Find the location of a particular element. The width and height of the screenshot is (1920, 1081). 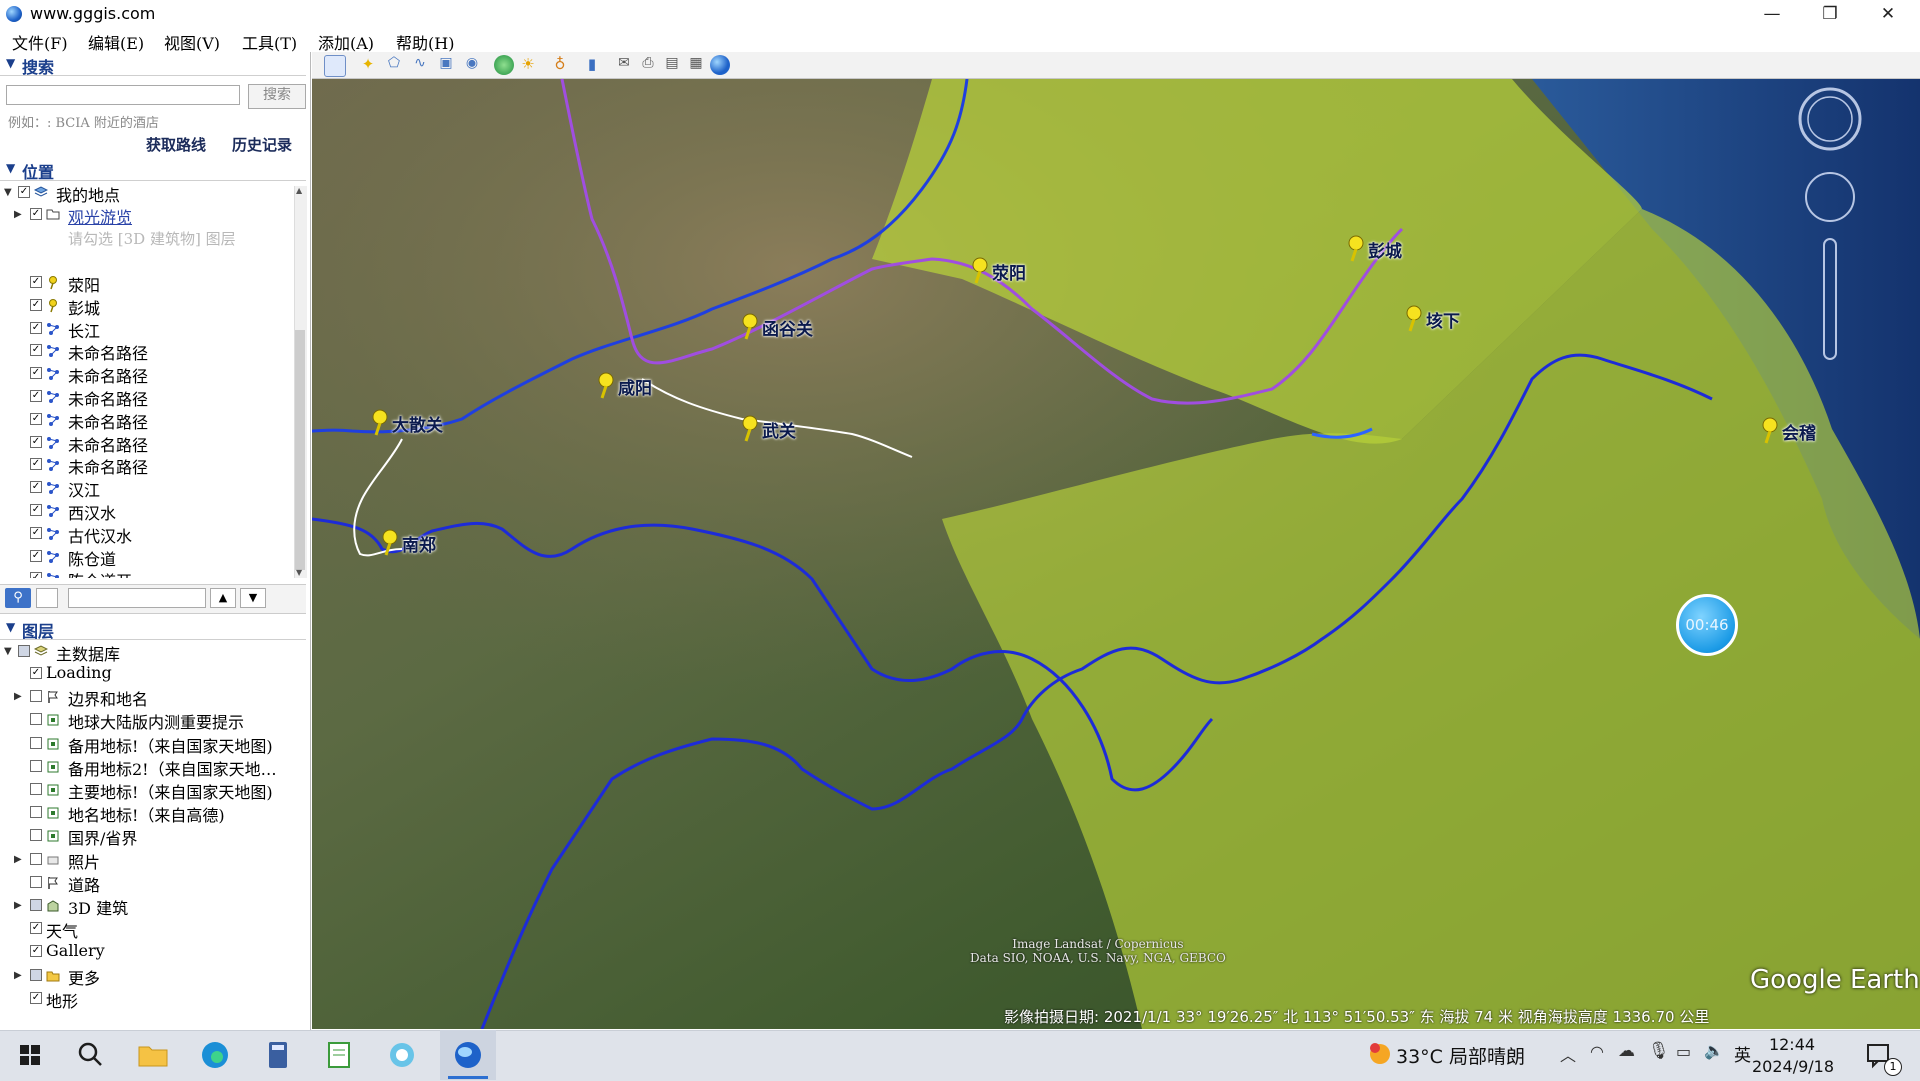

restore-button: ❐ is located at coordinates (1830, 14).